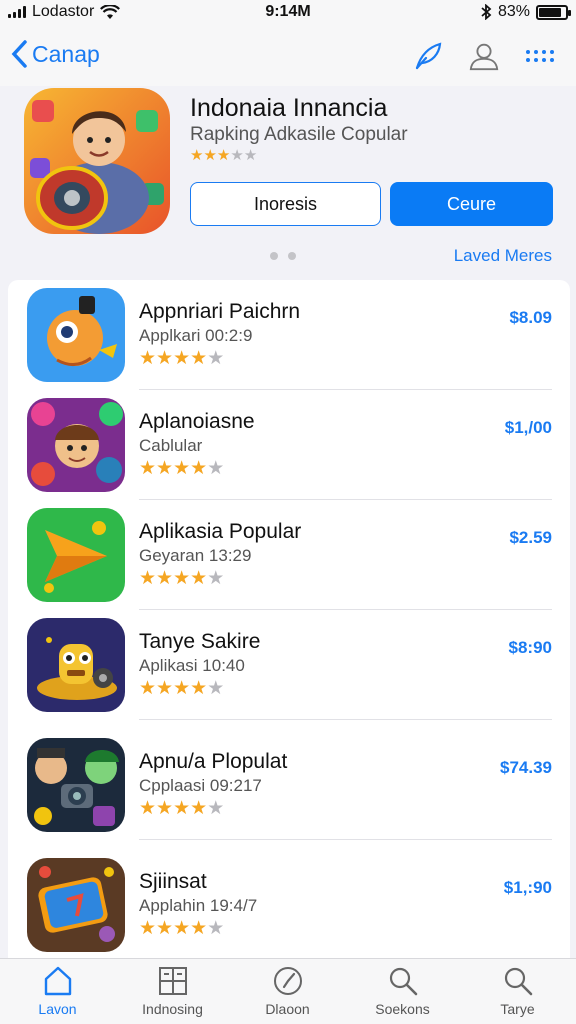  I want to click on app-title: Aplanoiasne, so click(197, 421).